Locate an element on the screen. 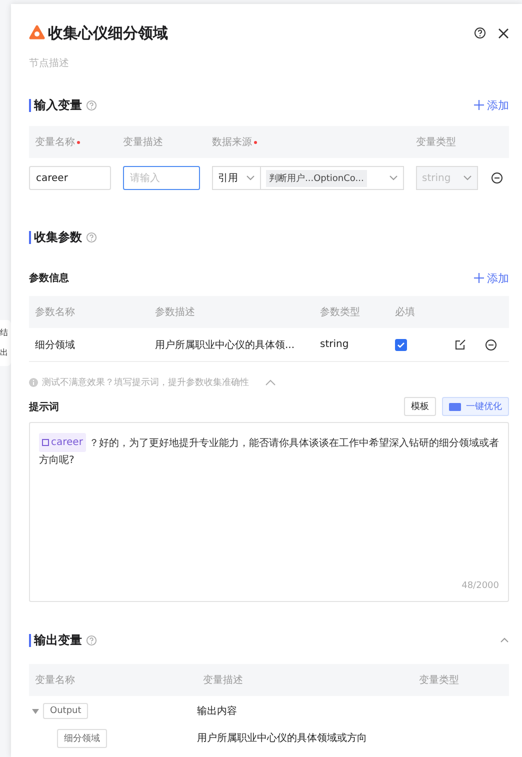 This screenshot has width=522, height=757. prompt-text: career ？好的，为了更好地提升专业能力，能否请你具体谈谈在工作中希望深入钻研的细分领域或者方向呢? is located at coordinates (269, 451).